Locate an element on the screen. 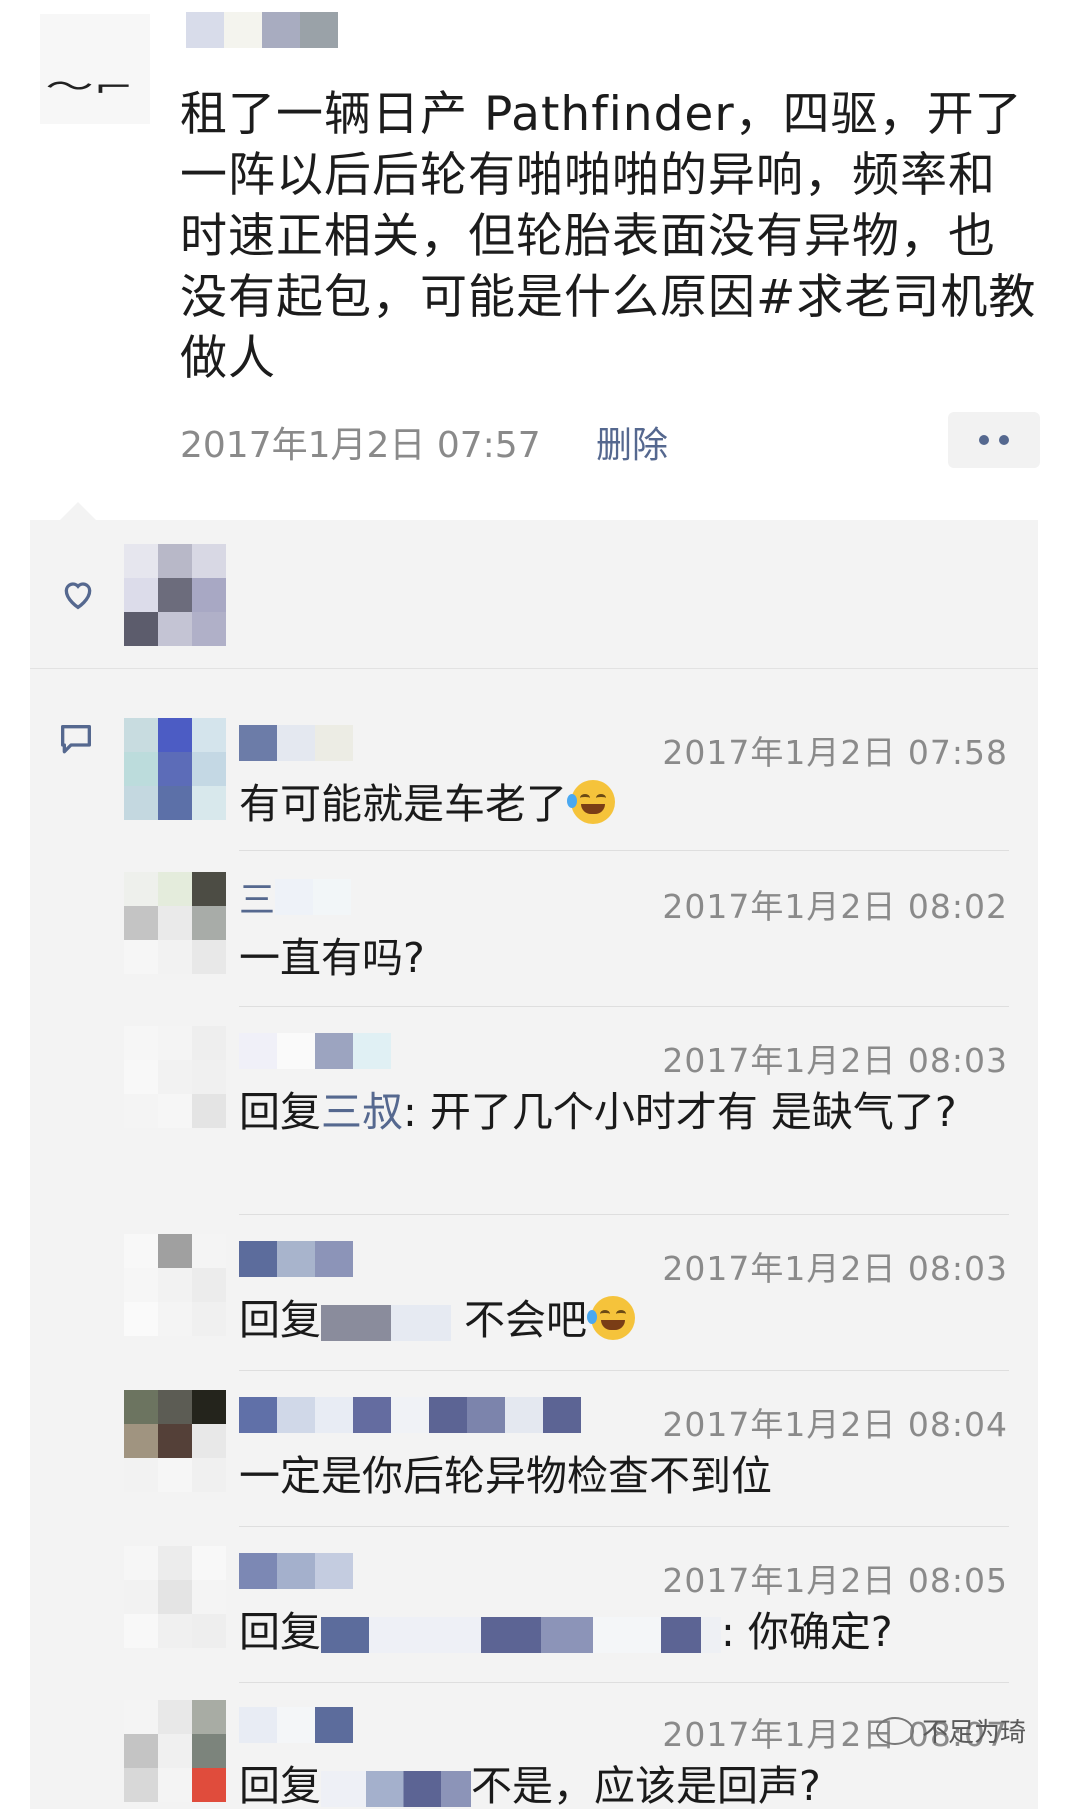 This screenshot has width=1080, height=1812. comment-text: 一直有吗? is located at coordinates (332, 958).